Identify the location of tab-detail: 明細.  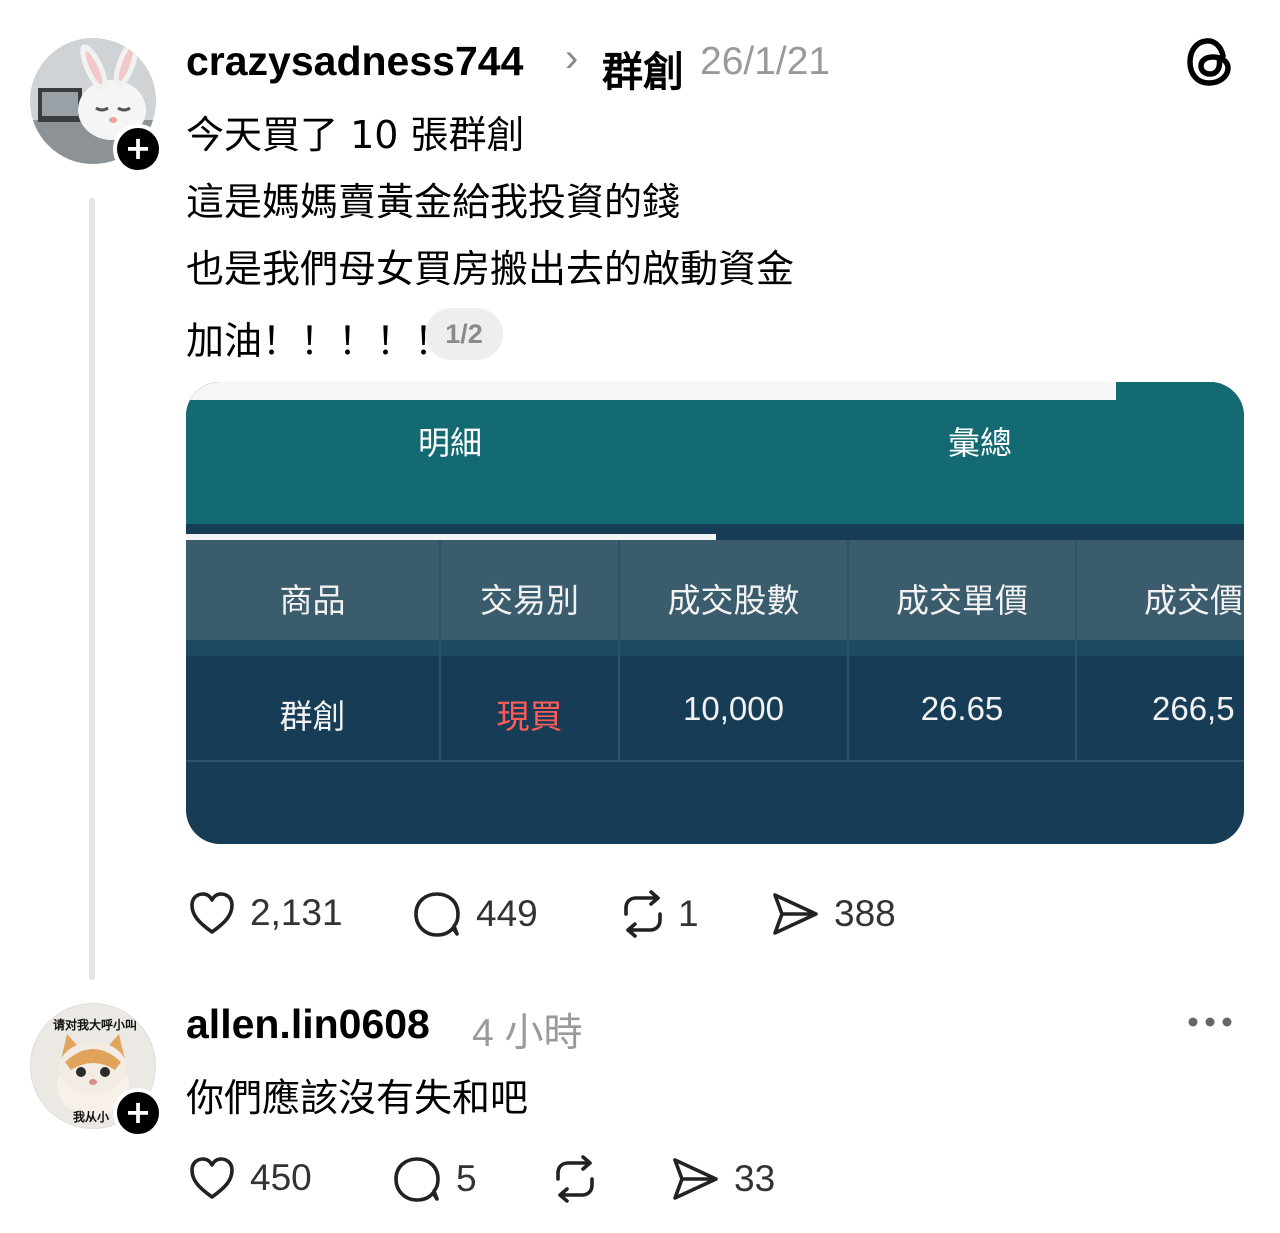
(449, 443).